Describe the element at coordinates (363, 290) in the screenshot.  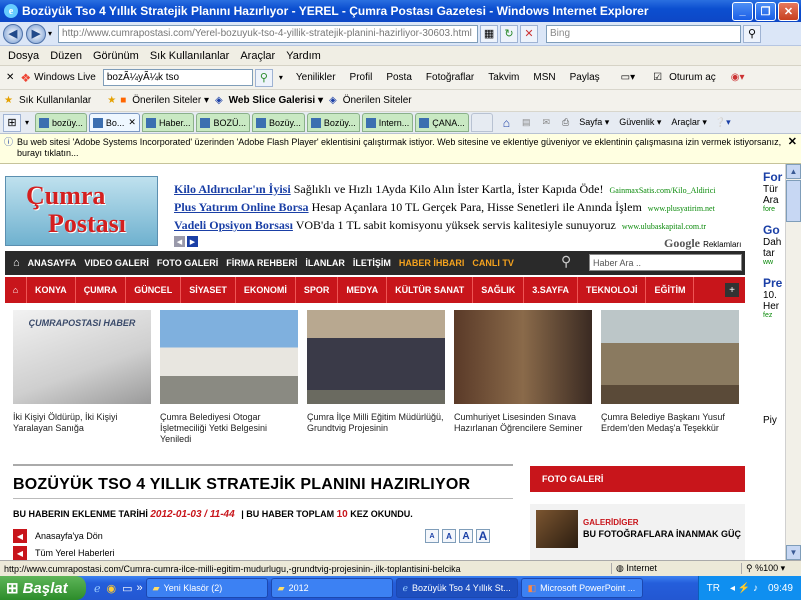
I see `cat-medya: MEDYA` at that location.